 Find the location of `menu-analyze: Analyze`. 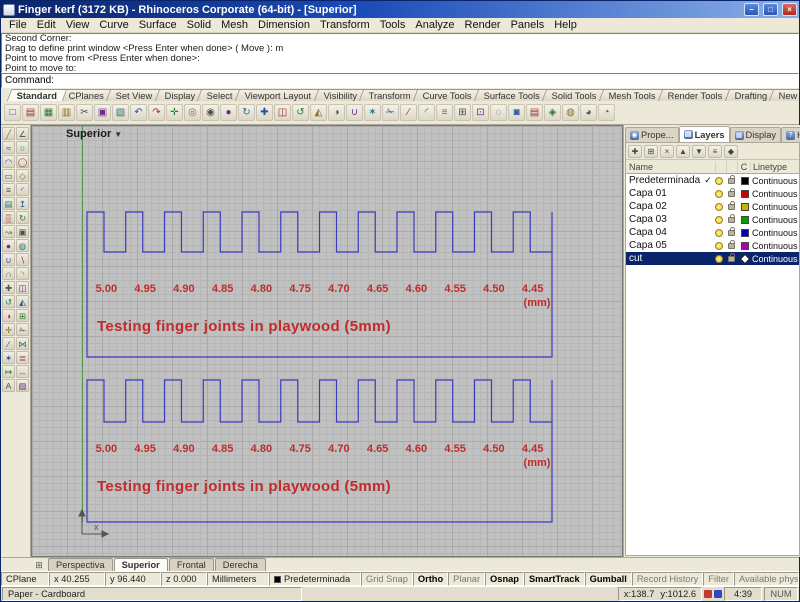

menu-analyze: Analyze is located at coordinates (434, 25).